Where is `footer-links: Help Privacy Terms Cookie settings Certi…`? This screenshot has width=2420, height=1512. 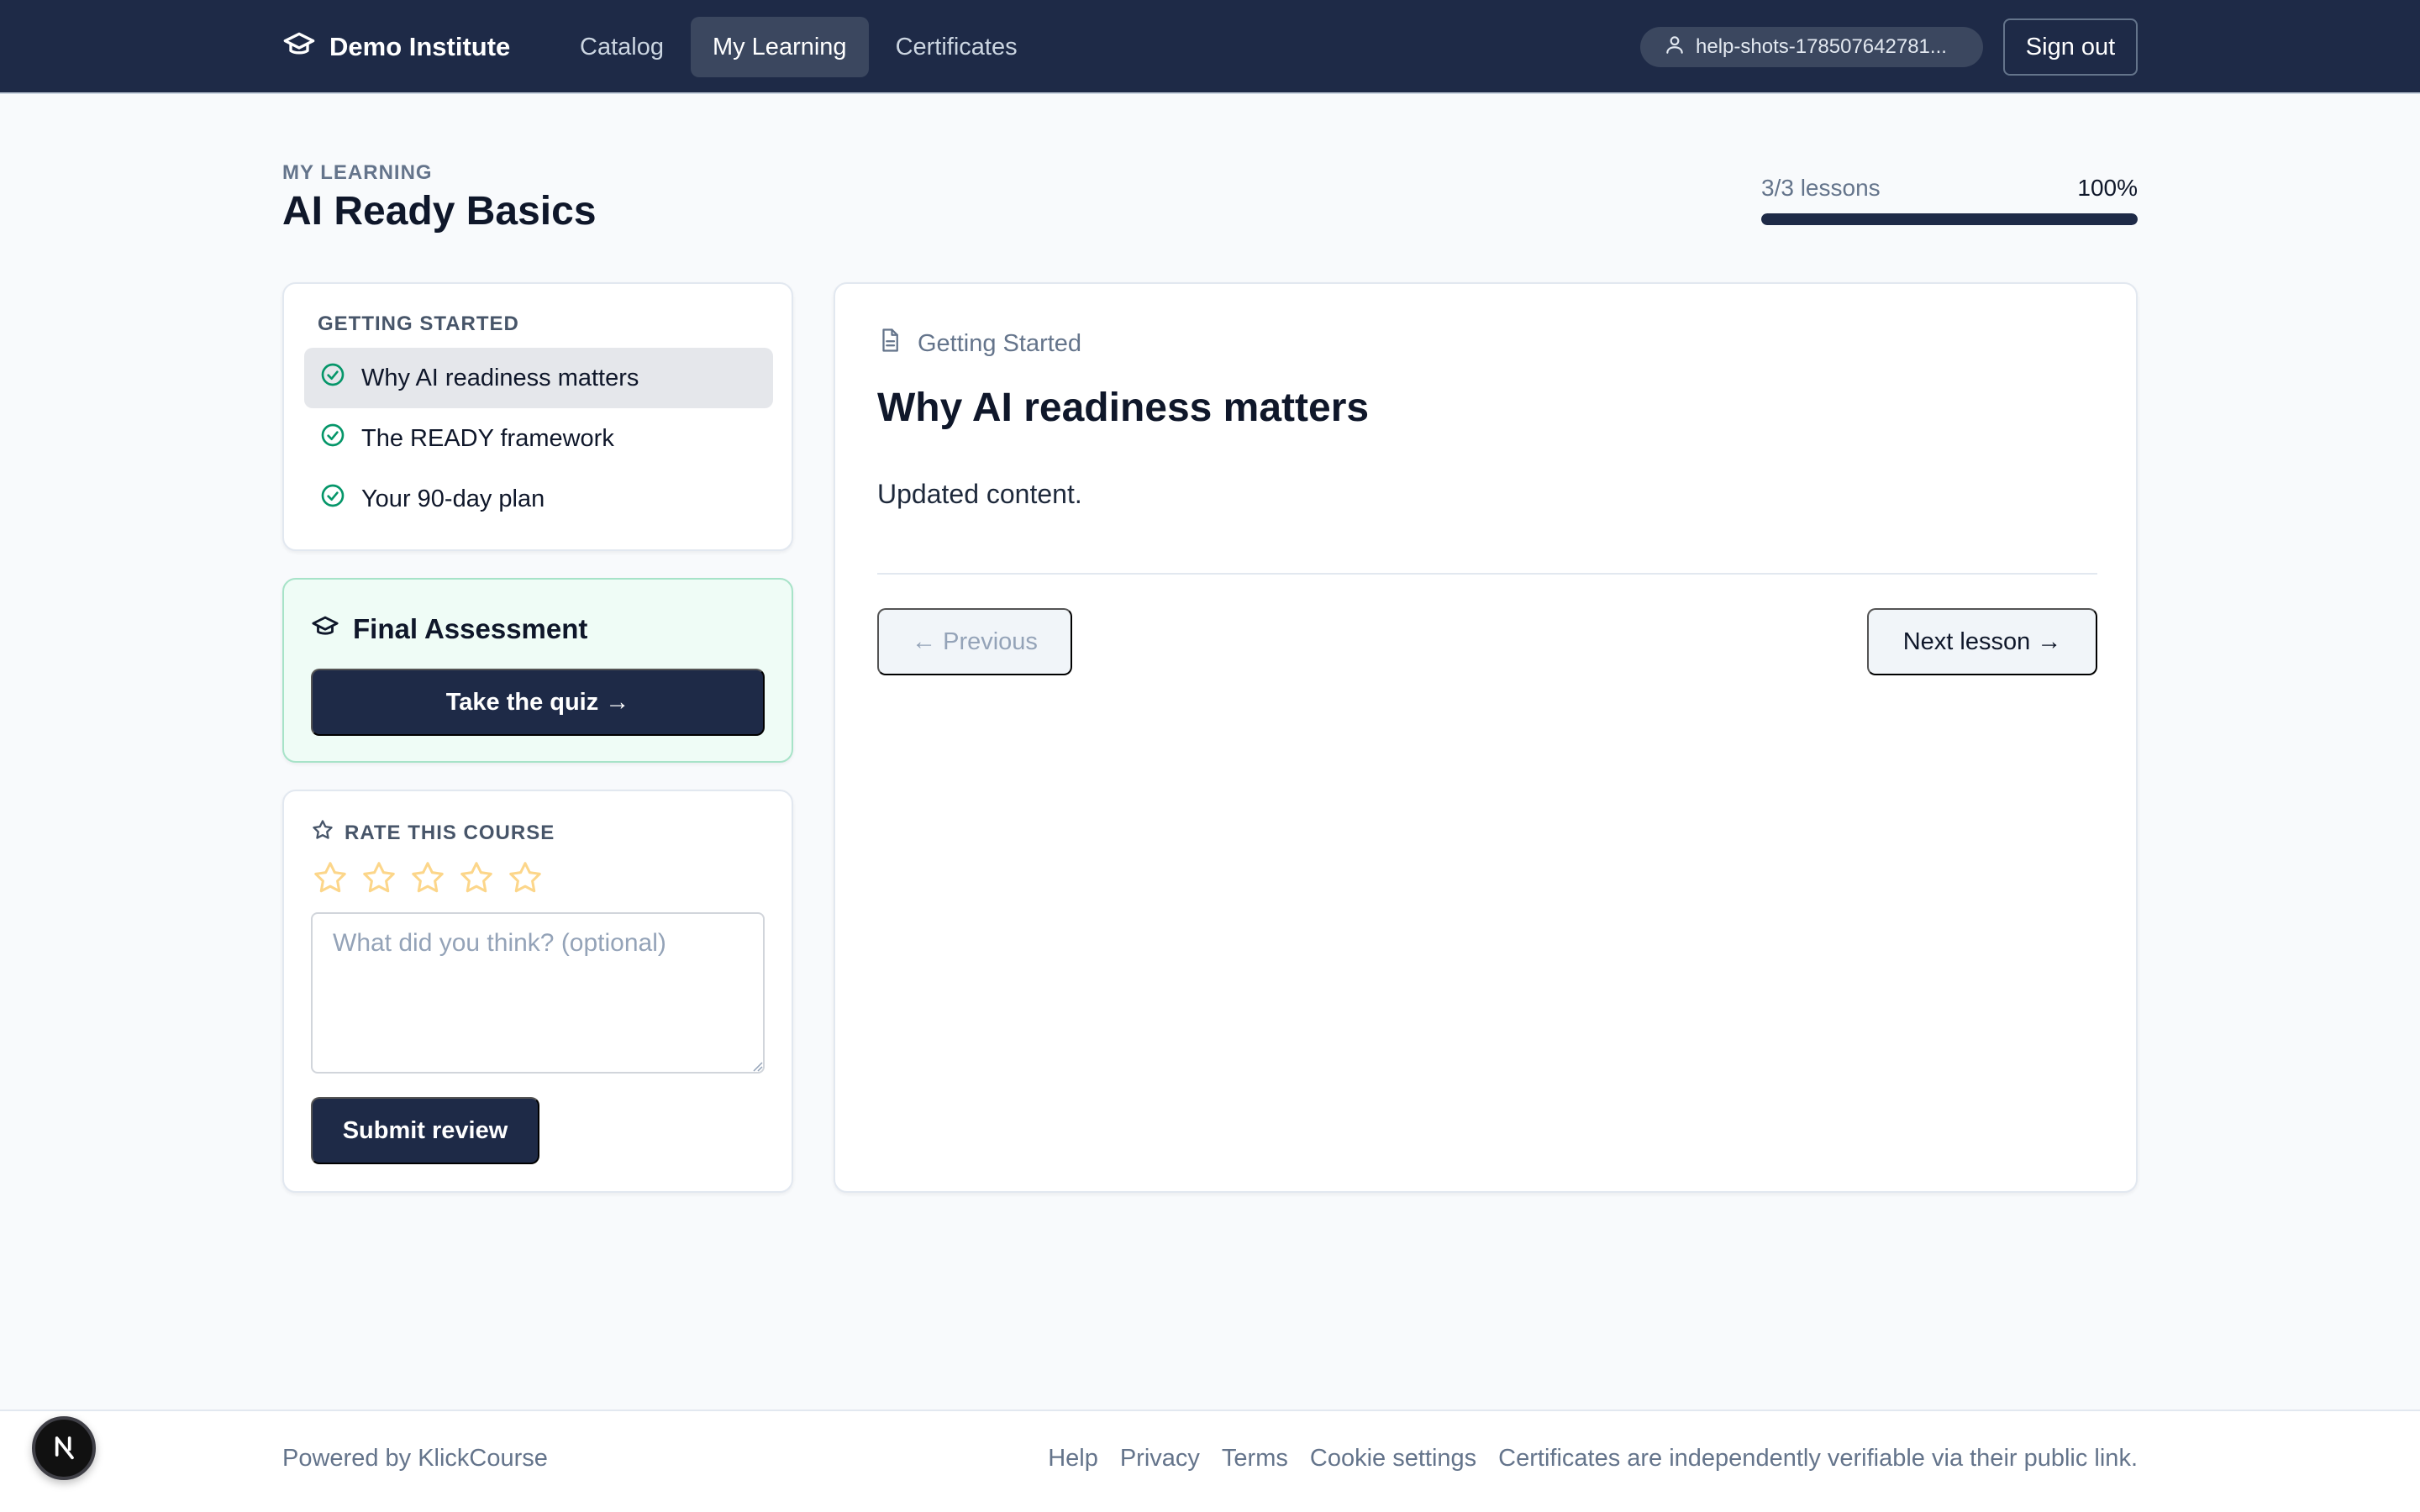
footer-links: Help Privacy Terms Cookie settings Certi… is located at coordinates (1593, 1459).